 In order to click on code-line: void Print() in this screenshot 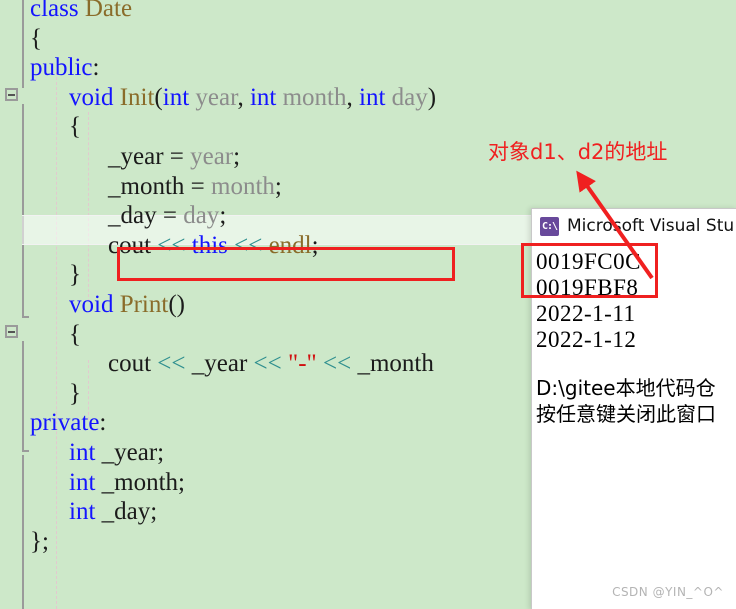, I will do `click(127, 304)`.